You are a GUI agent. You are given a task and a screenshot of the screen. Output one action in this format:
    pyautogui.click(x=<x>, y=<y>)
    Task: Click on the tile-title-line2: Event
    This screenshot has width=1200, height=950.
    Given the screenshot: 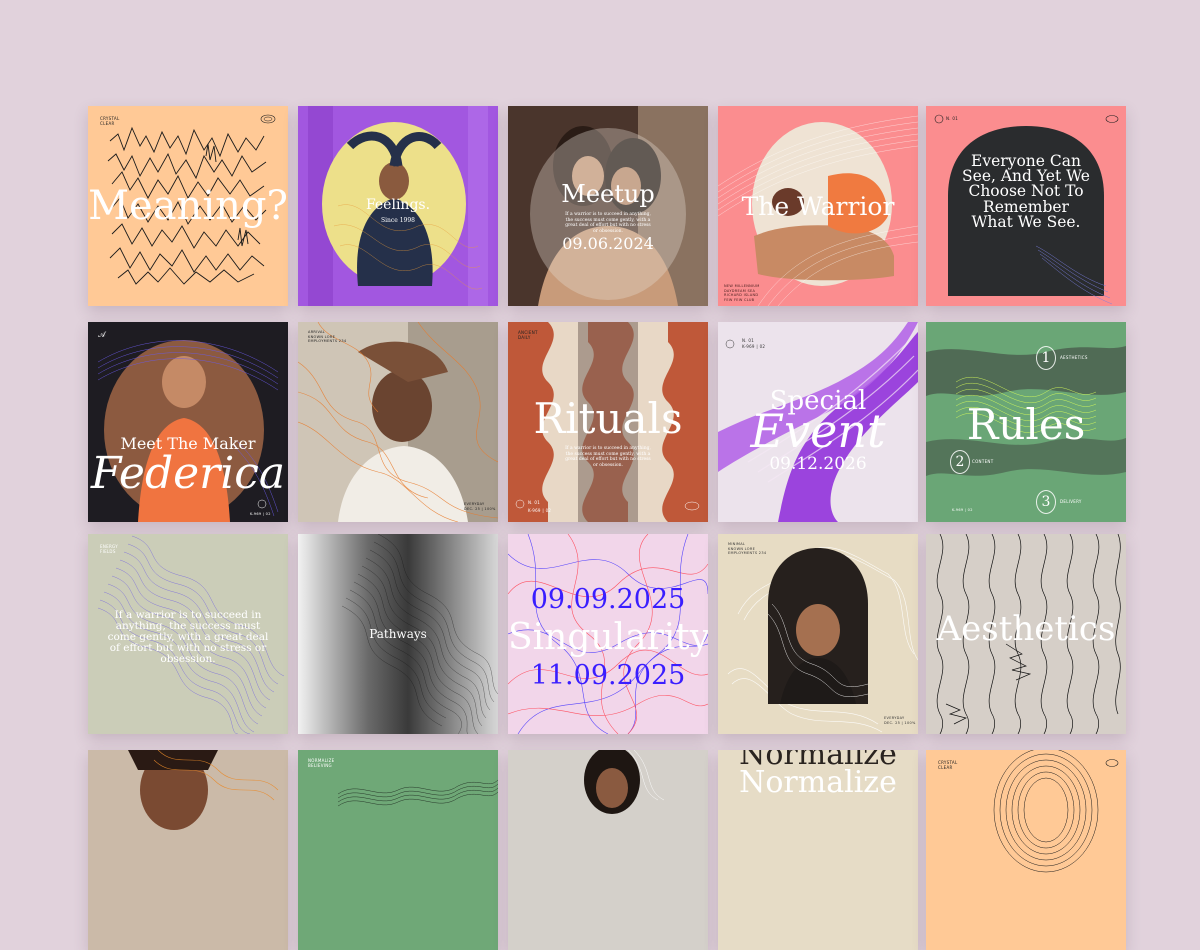 What is the action you would take?
    pyautogui.click(x=818, y=431)
    